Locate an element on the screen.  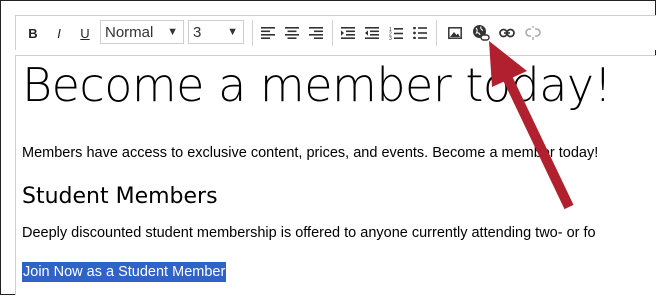
align-right-button is located at coordinates (316, 33).